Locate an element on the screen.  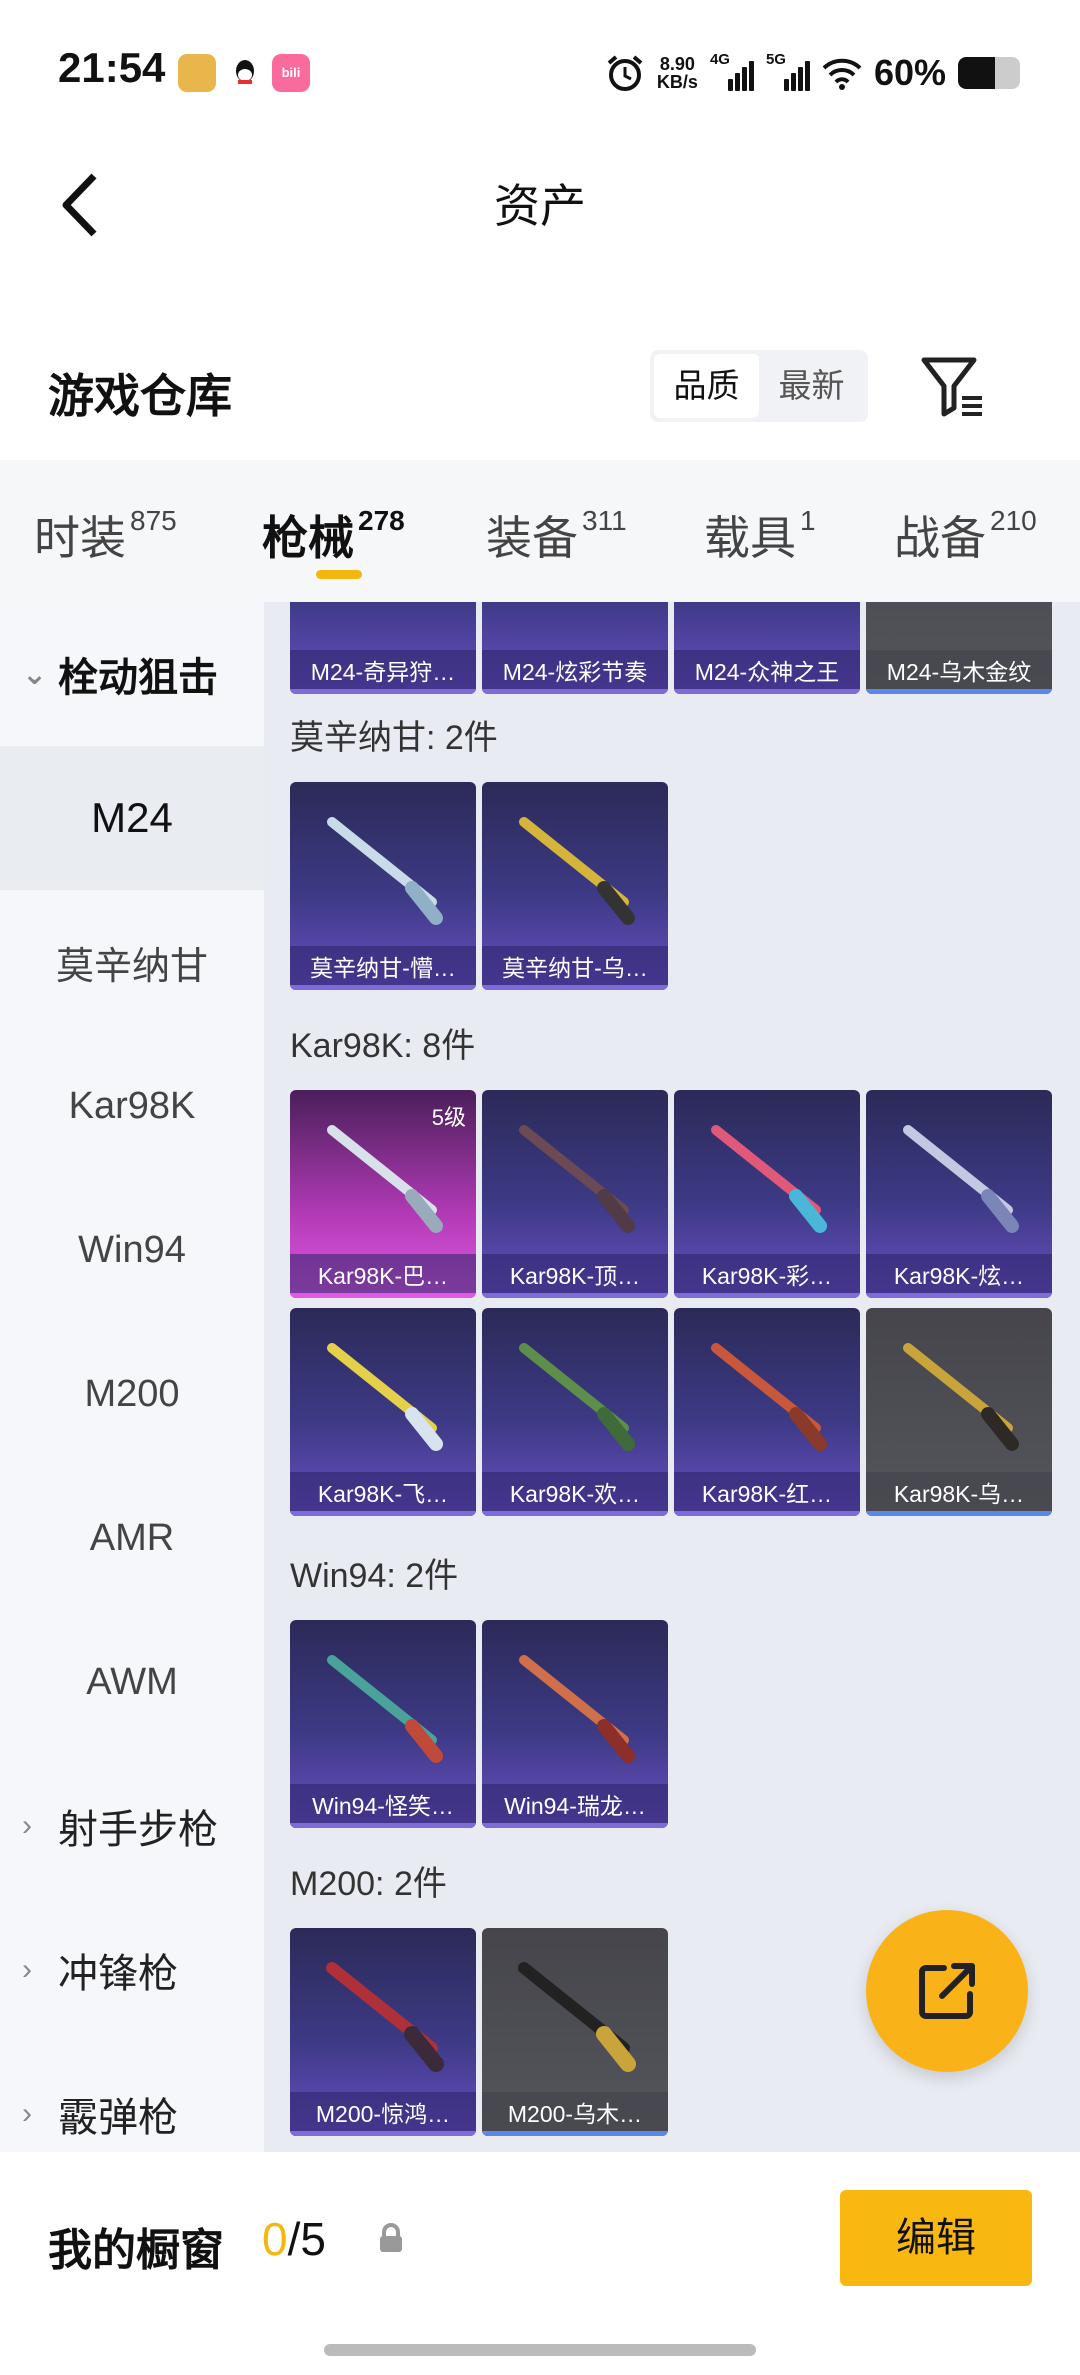
sidebar-item-m24: M24 is located at coordinates (132, 818).